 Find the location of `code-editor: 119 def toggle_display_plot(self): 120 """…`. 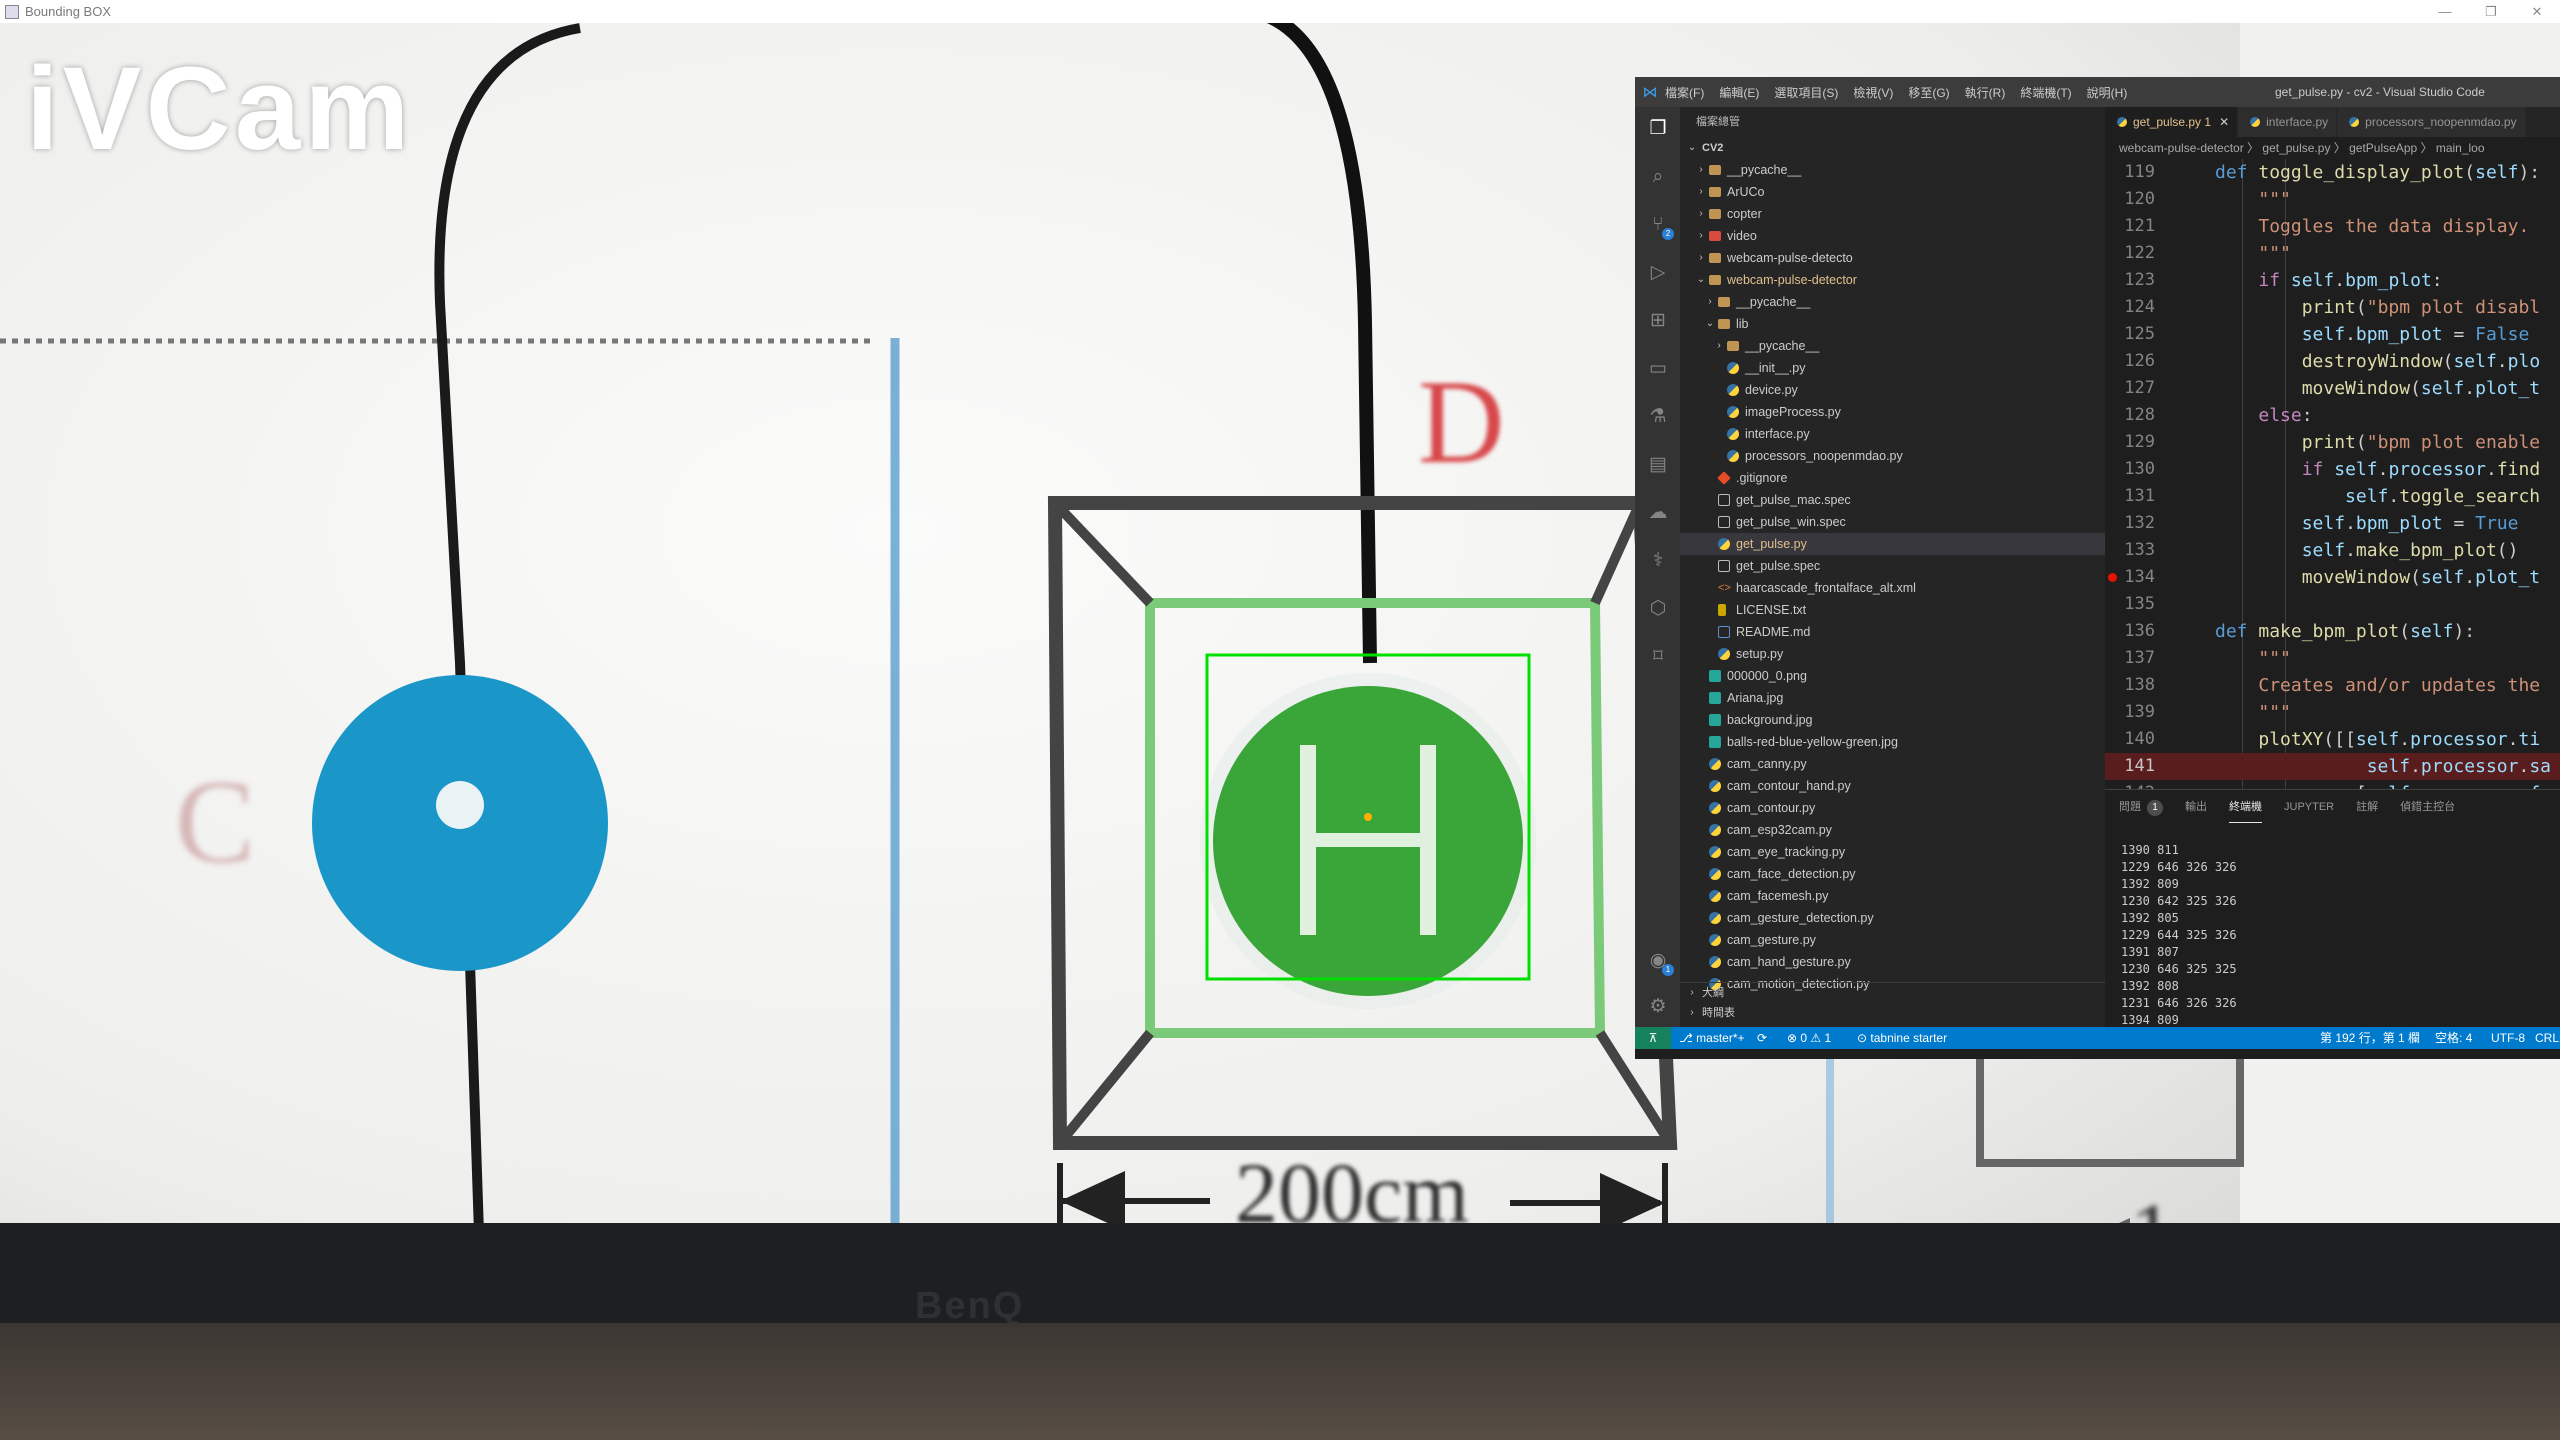

code-editor: 119 def toggle_display_plot(self): 120 """… is located at coordinates (2332, 474).